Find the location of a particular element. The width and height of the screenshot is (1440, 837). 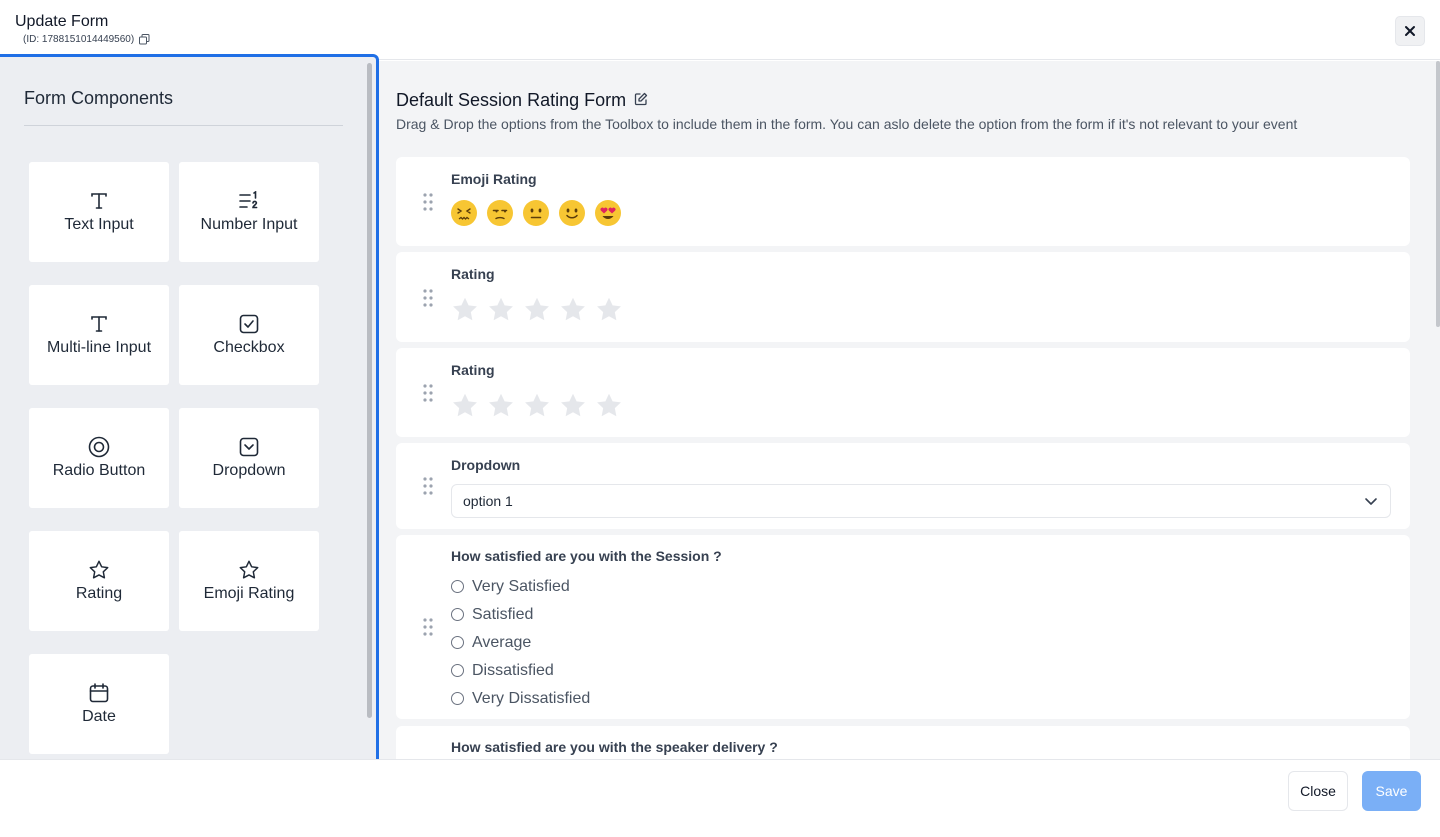

emoji-rating is located at coordinates (536, 213).